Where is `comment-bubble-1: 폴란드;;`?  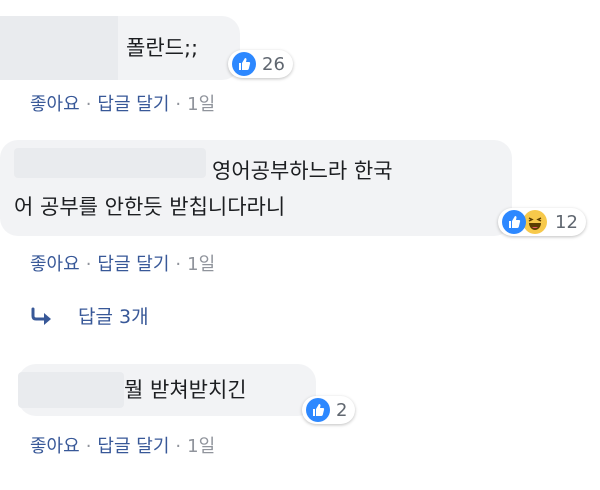
comment-bubble-1: 폴란드;; is located at coordinates (120, 48).